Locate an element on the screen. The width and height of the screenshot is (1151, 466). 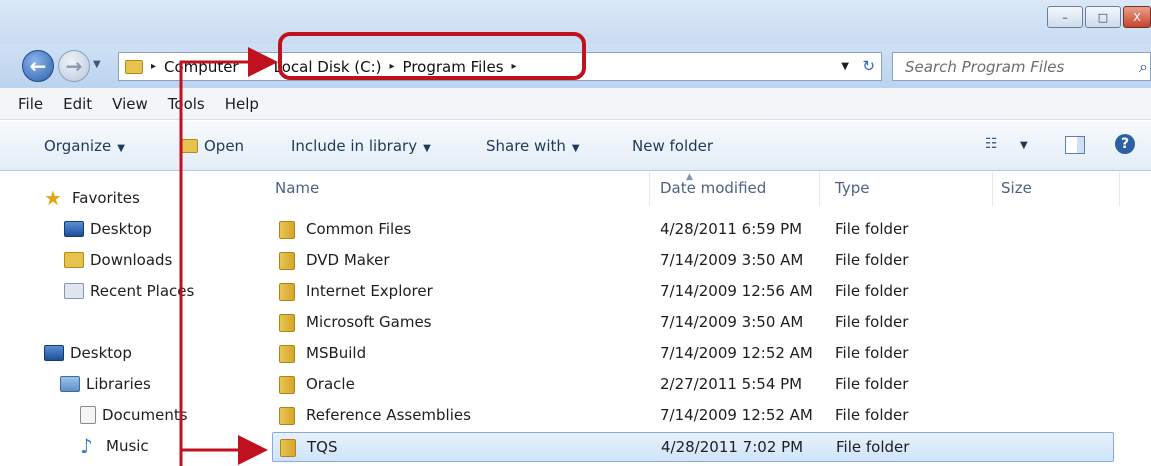
highlight-rectangle is located at coordinates (432, 56).